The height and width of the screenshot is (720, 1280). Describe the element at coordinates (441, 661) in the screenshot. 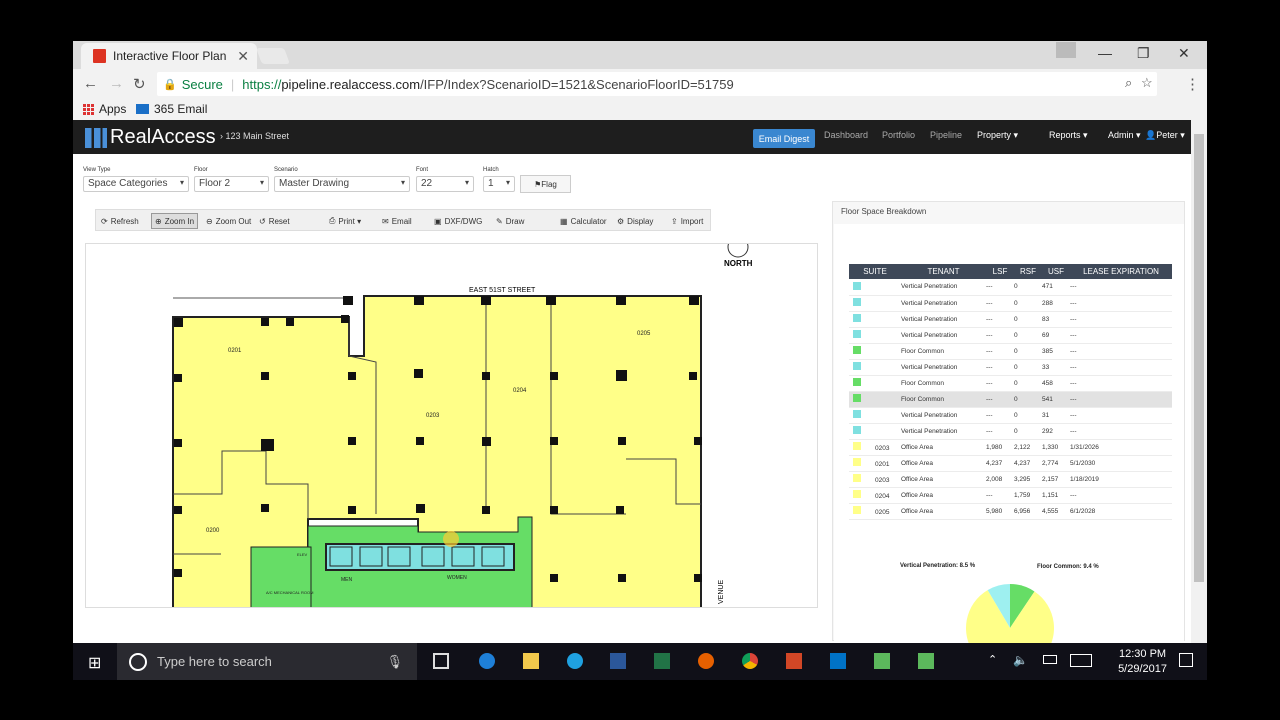

I see `task-view-icon` at that location.